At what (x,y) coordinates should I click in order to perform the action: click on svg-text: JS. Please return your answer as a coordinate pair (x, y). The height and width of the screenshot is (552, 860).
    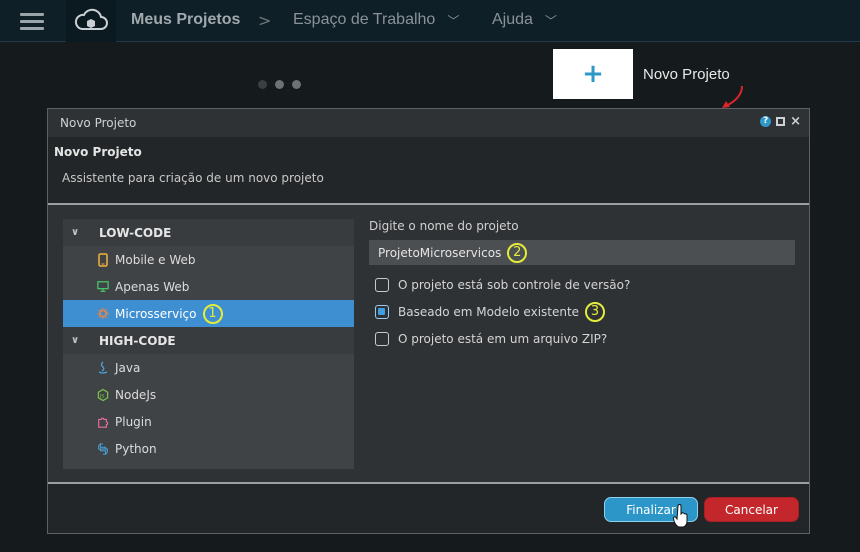
    Looking at the image, I should click on (101, 396).